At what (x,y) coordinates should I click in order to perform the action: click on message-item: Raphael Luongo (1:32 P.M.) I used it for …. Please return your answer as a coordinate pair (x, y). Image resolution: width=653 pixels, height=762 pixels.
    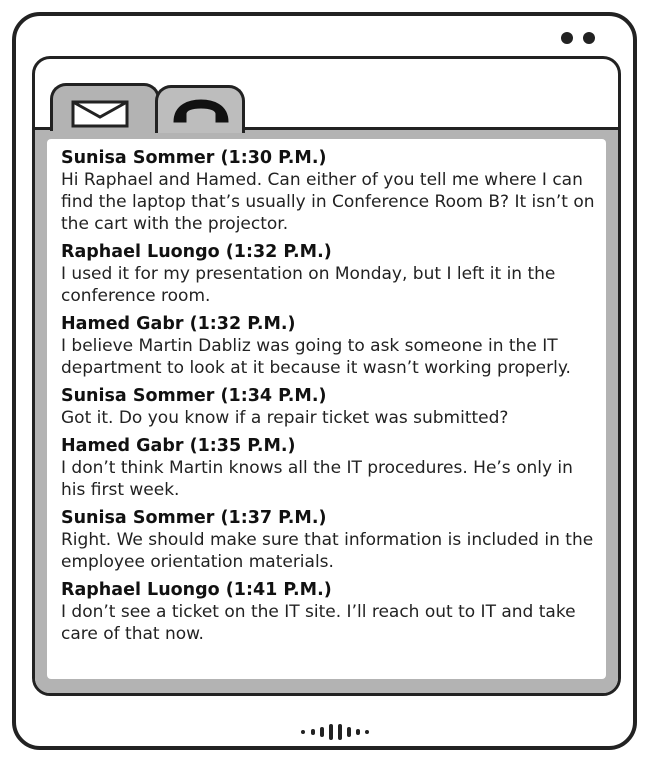
    Looking at the image, I should click on (328, 274).